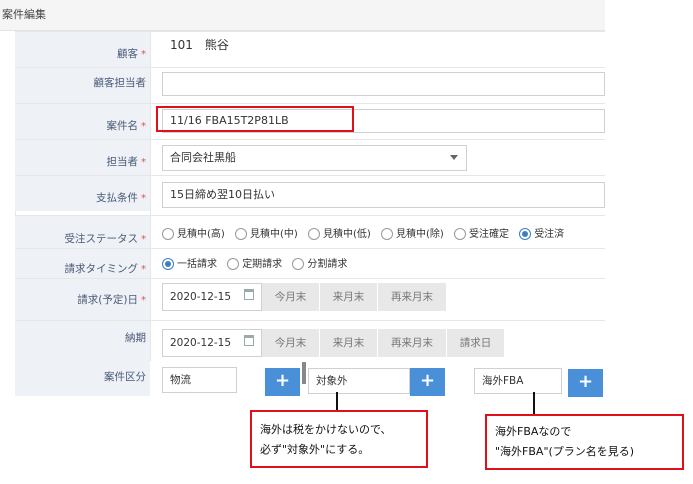  What do you see at coordinates (82, 299) in the screenshot?
I see `label-billing-date: 請求(予定)日 *` at bounding box center [82, 299].